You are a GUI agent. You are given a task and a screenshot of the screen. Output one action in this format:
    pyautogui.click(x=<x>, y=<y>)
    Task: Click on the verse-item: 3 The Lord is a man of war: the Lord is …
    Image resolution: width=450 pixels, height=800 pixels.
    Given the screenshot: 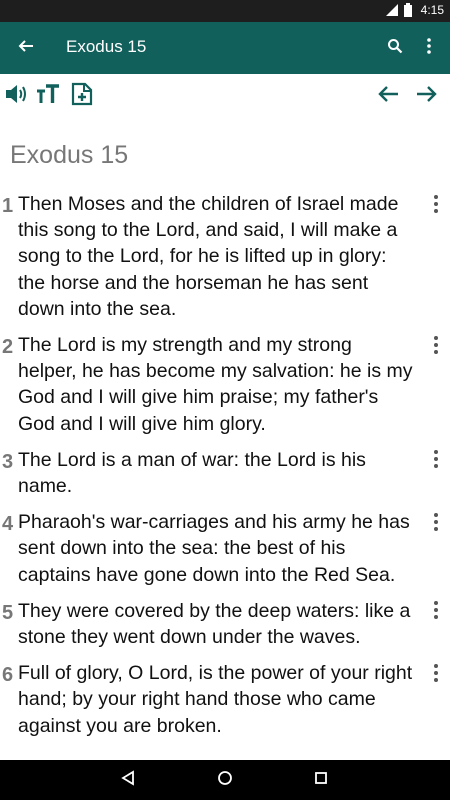 What is the action you would take?
    pyautogui.click(x=225, y=473)
    